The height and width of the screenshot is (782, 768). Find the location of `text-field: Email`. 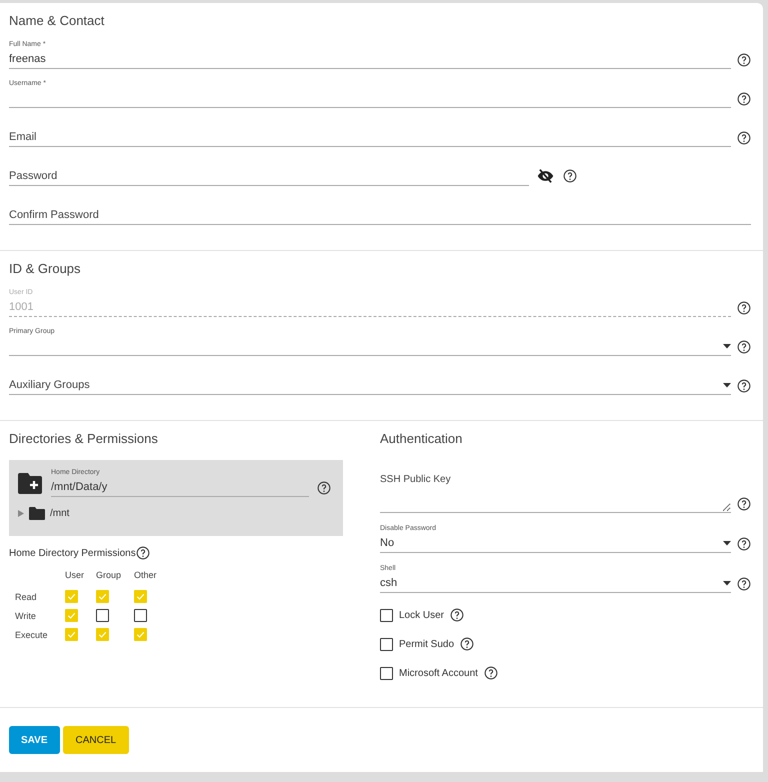

text-field: Email is located at coordinates (370, 137).